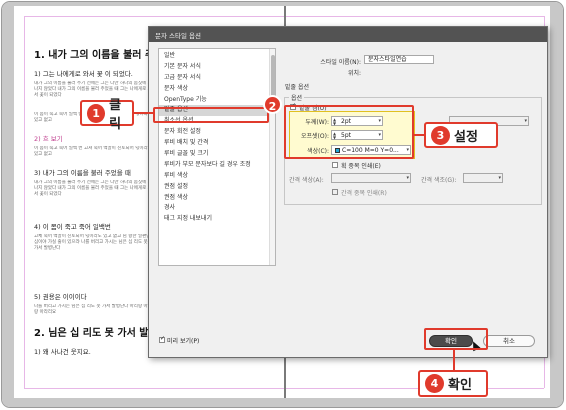 This screenshot has height=410, width=566. What do you see at coordinates (48, 139) in the screenshot?
I see `doc-subhead: 2) 흐 보기` at bounding box center [48, 139].